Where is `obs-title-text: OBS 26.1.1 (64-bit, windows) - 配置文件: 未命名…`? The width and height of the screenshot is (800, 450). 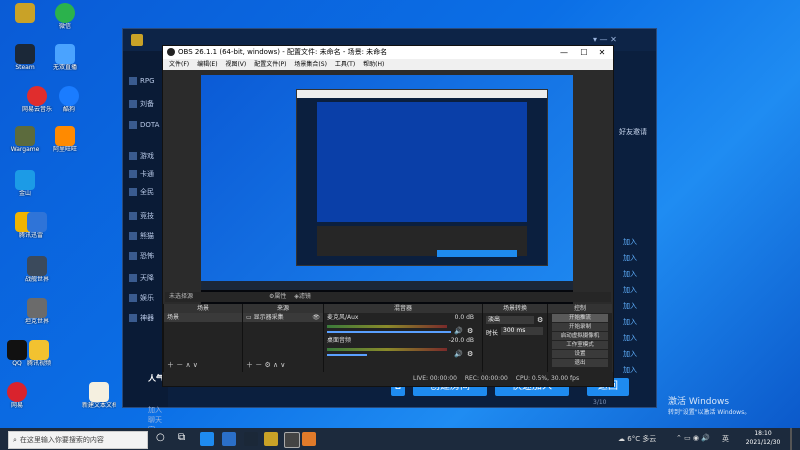 obs-title-text: OBS 26.1.1 (64-bit, windows) - 配置文件: 未命名… is located at coordinates (283, 52).